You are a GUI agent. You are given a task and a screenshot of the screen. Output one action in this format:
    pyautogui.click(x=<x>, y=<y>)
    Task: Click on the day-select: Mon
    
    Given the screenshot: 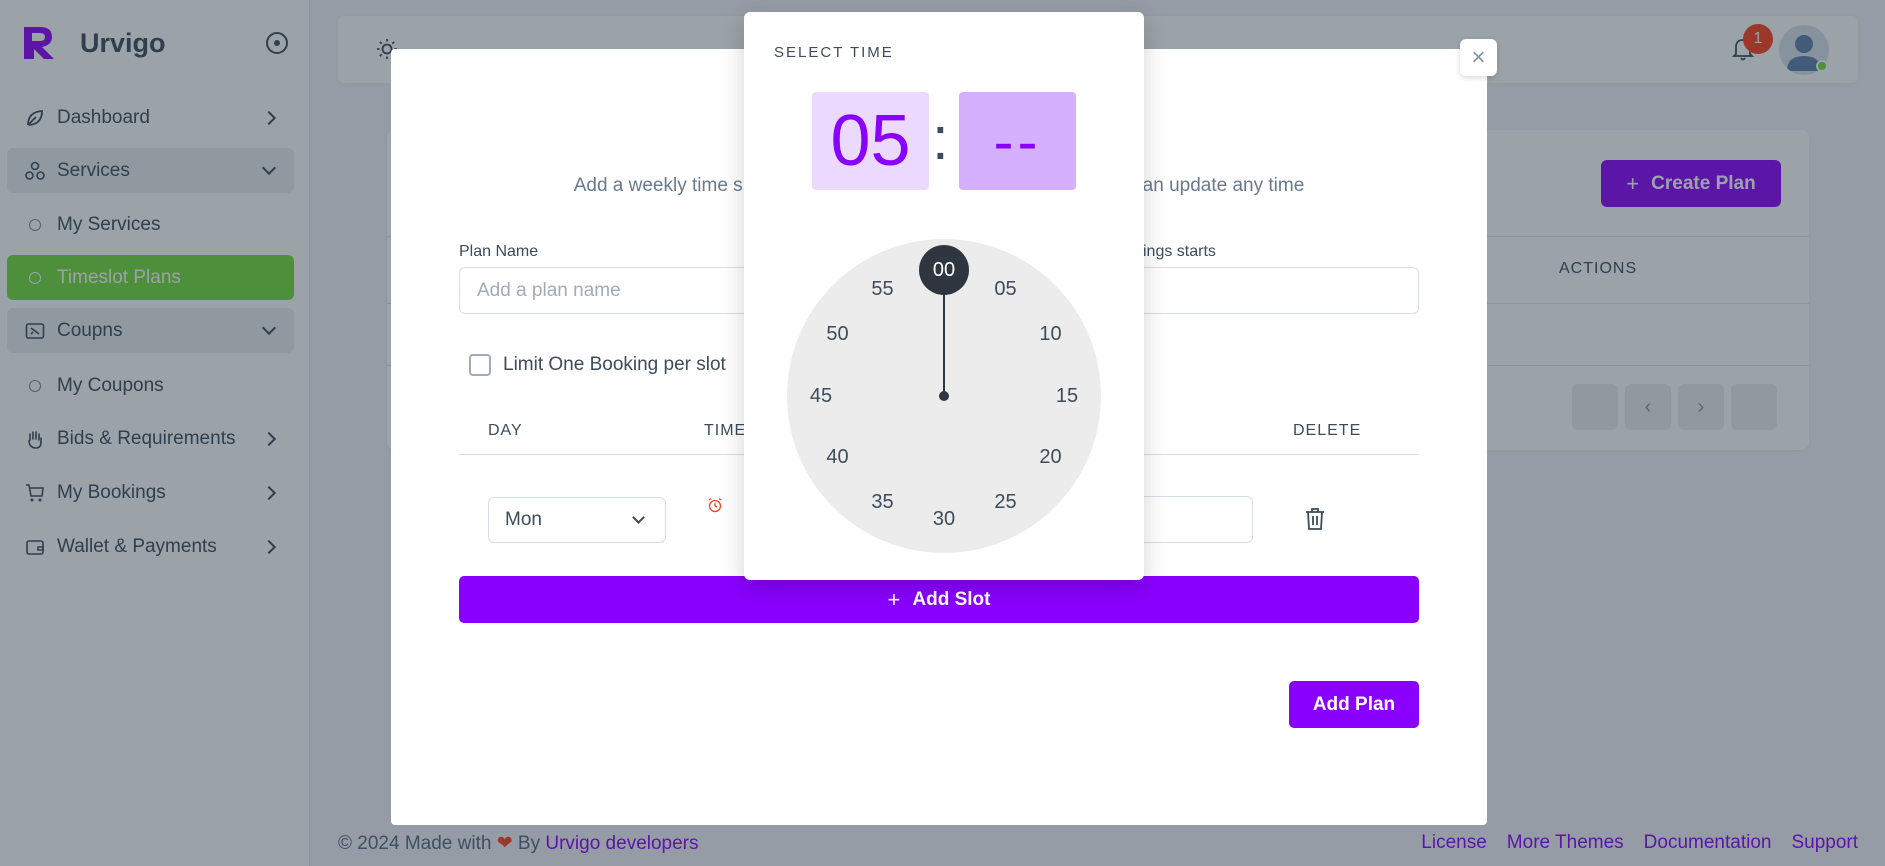 What is the action you would take?
    pyautogui.click(x=577, y=520)
    